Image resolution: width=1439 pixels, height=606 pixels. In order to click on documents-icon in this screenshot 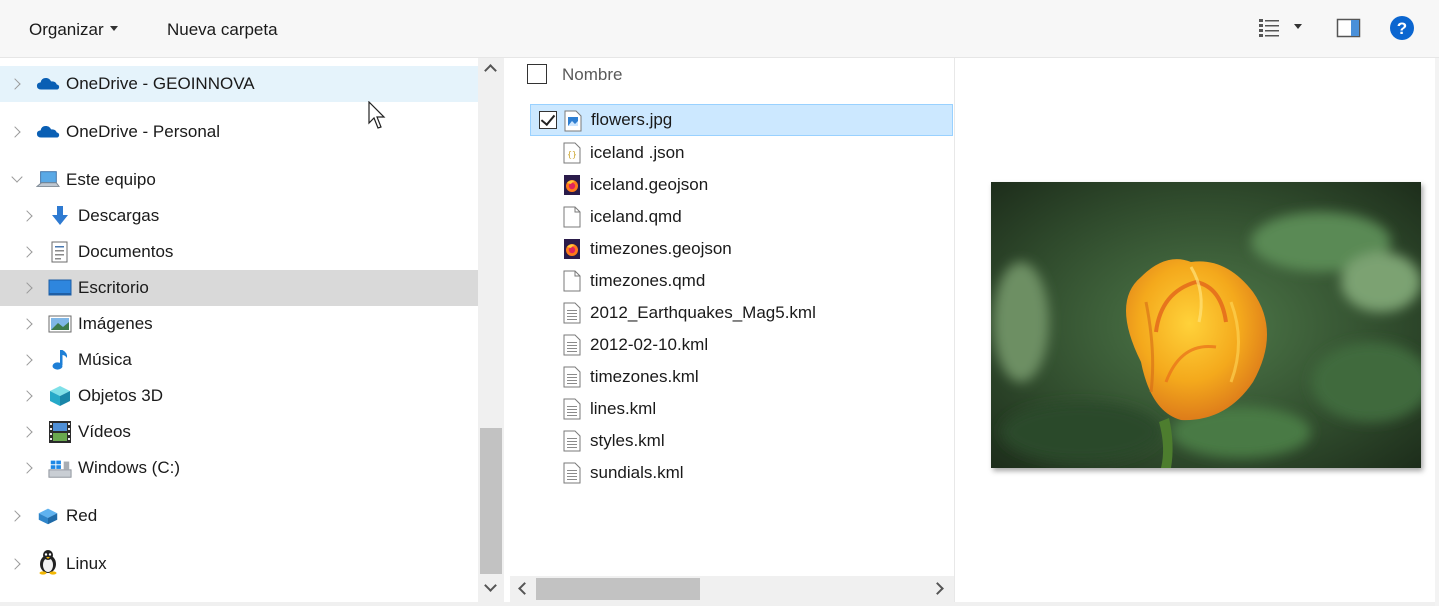, I will do `click(60, 252)`.